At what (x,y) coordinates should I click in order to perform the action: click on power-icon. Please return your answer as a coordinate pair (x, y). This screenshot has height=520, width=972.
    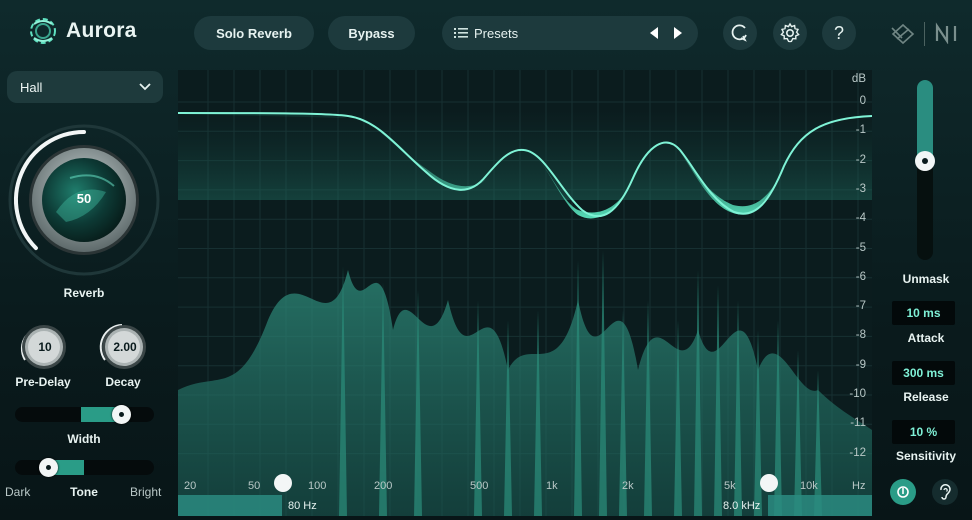
    Looking at the image, I should click on (903, 492).